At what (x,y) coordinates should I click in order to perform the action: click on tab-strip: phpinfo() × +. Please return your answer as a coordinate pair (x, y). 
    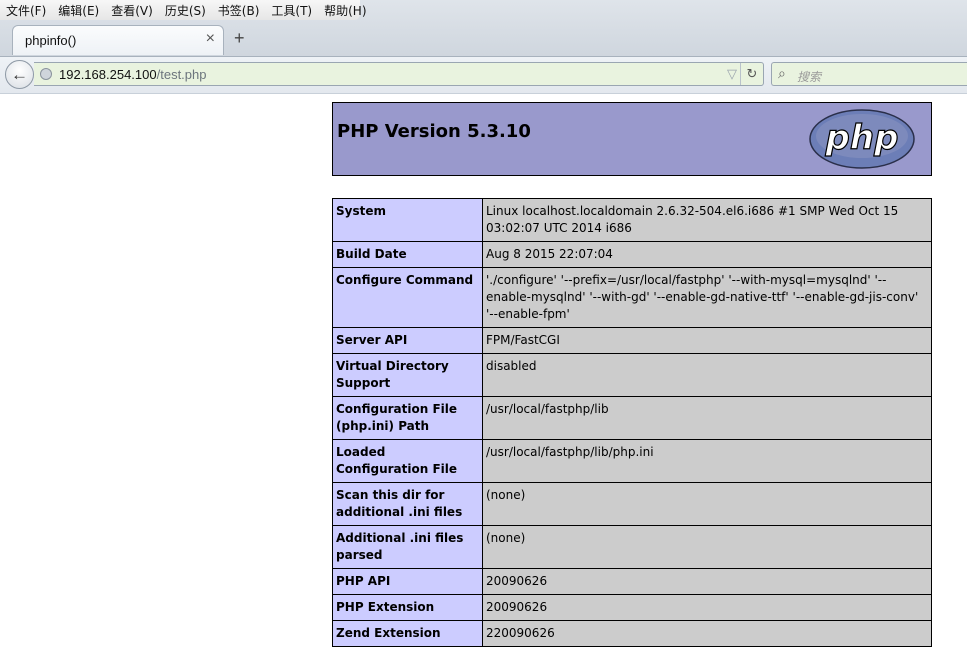
    Looking at the image, I should click on (483, 39).